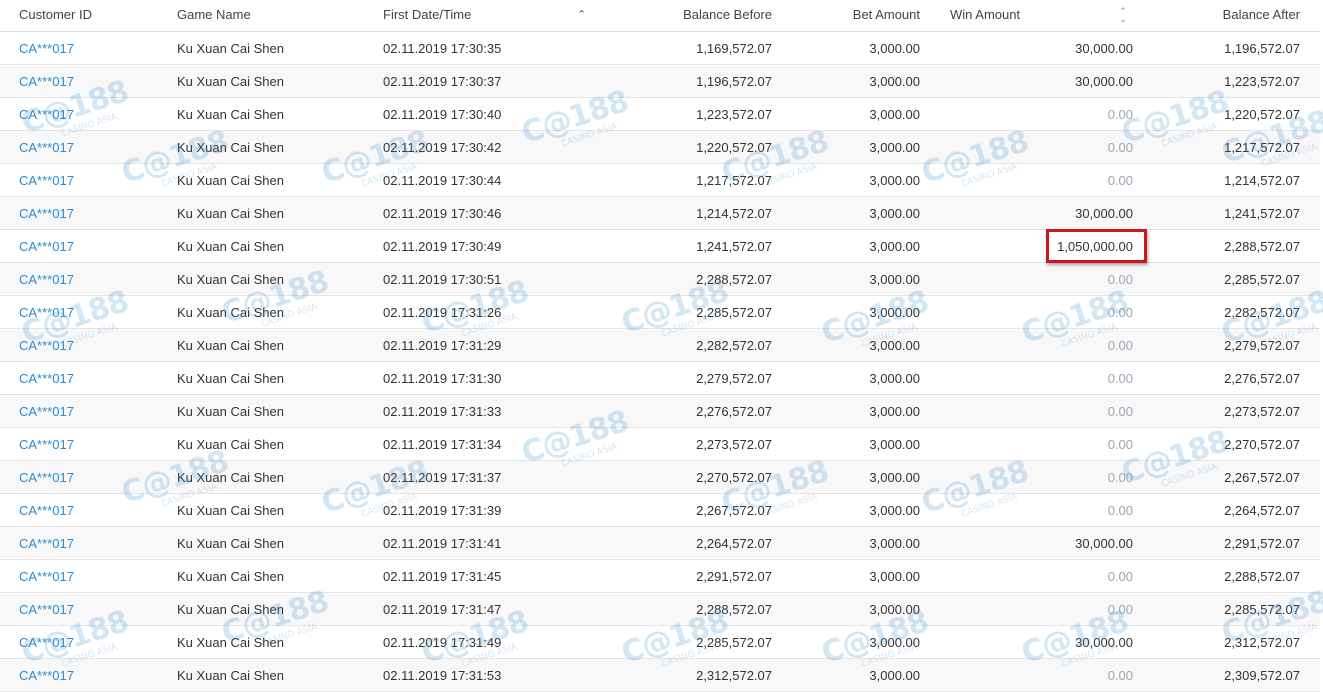  I want to click on balance-after-cell: 2,285,572.07, so click(1262, 279).